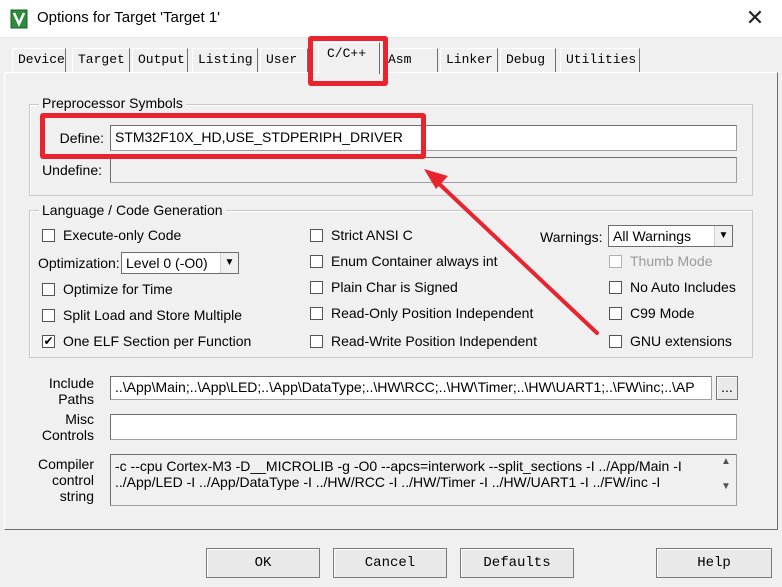  Describe the element at coordinates (511, 252) in the screenshot. I see `annotation-arrow` at that location.